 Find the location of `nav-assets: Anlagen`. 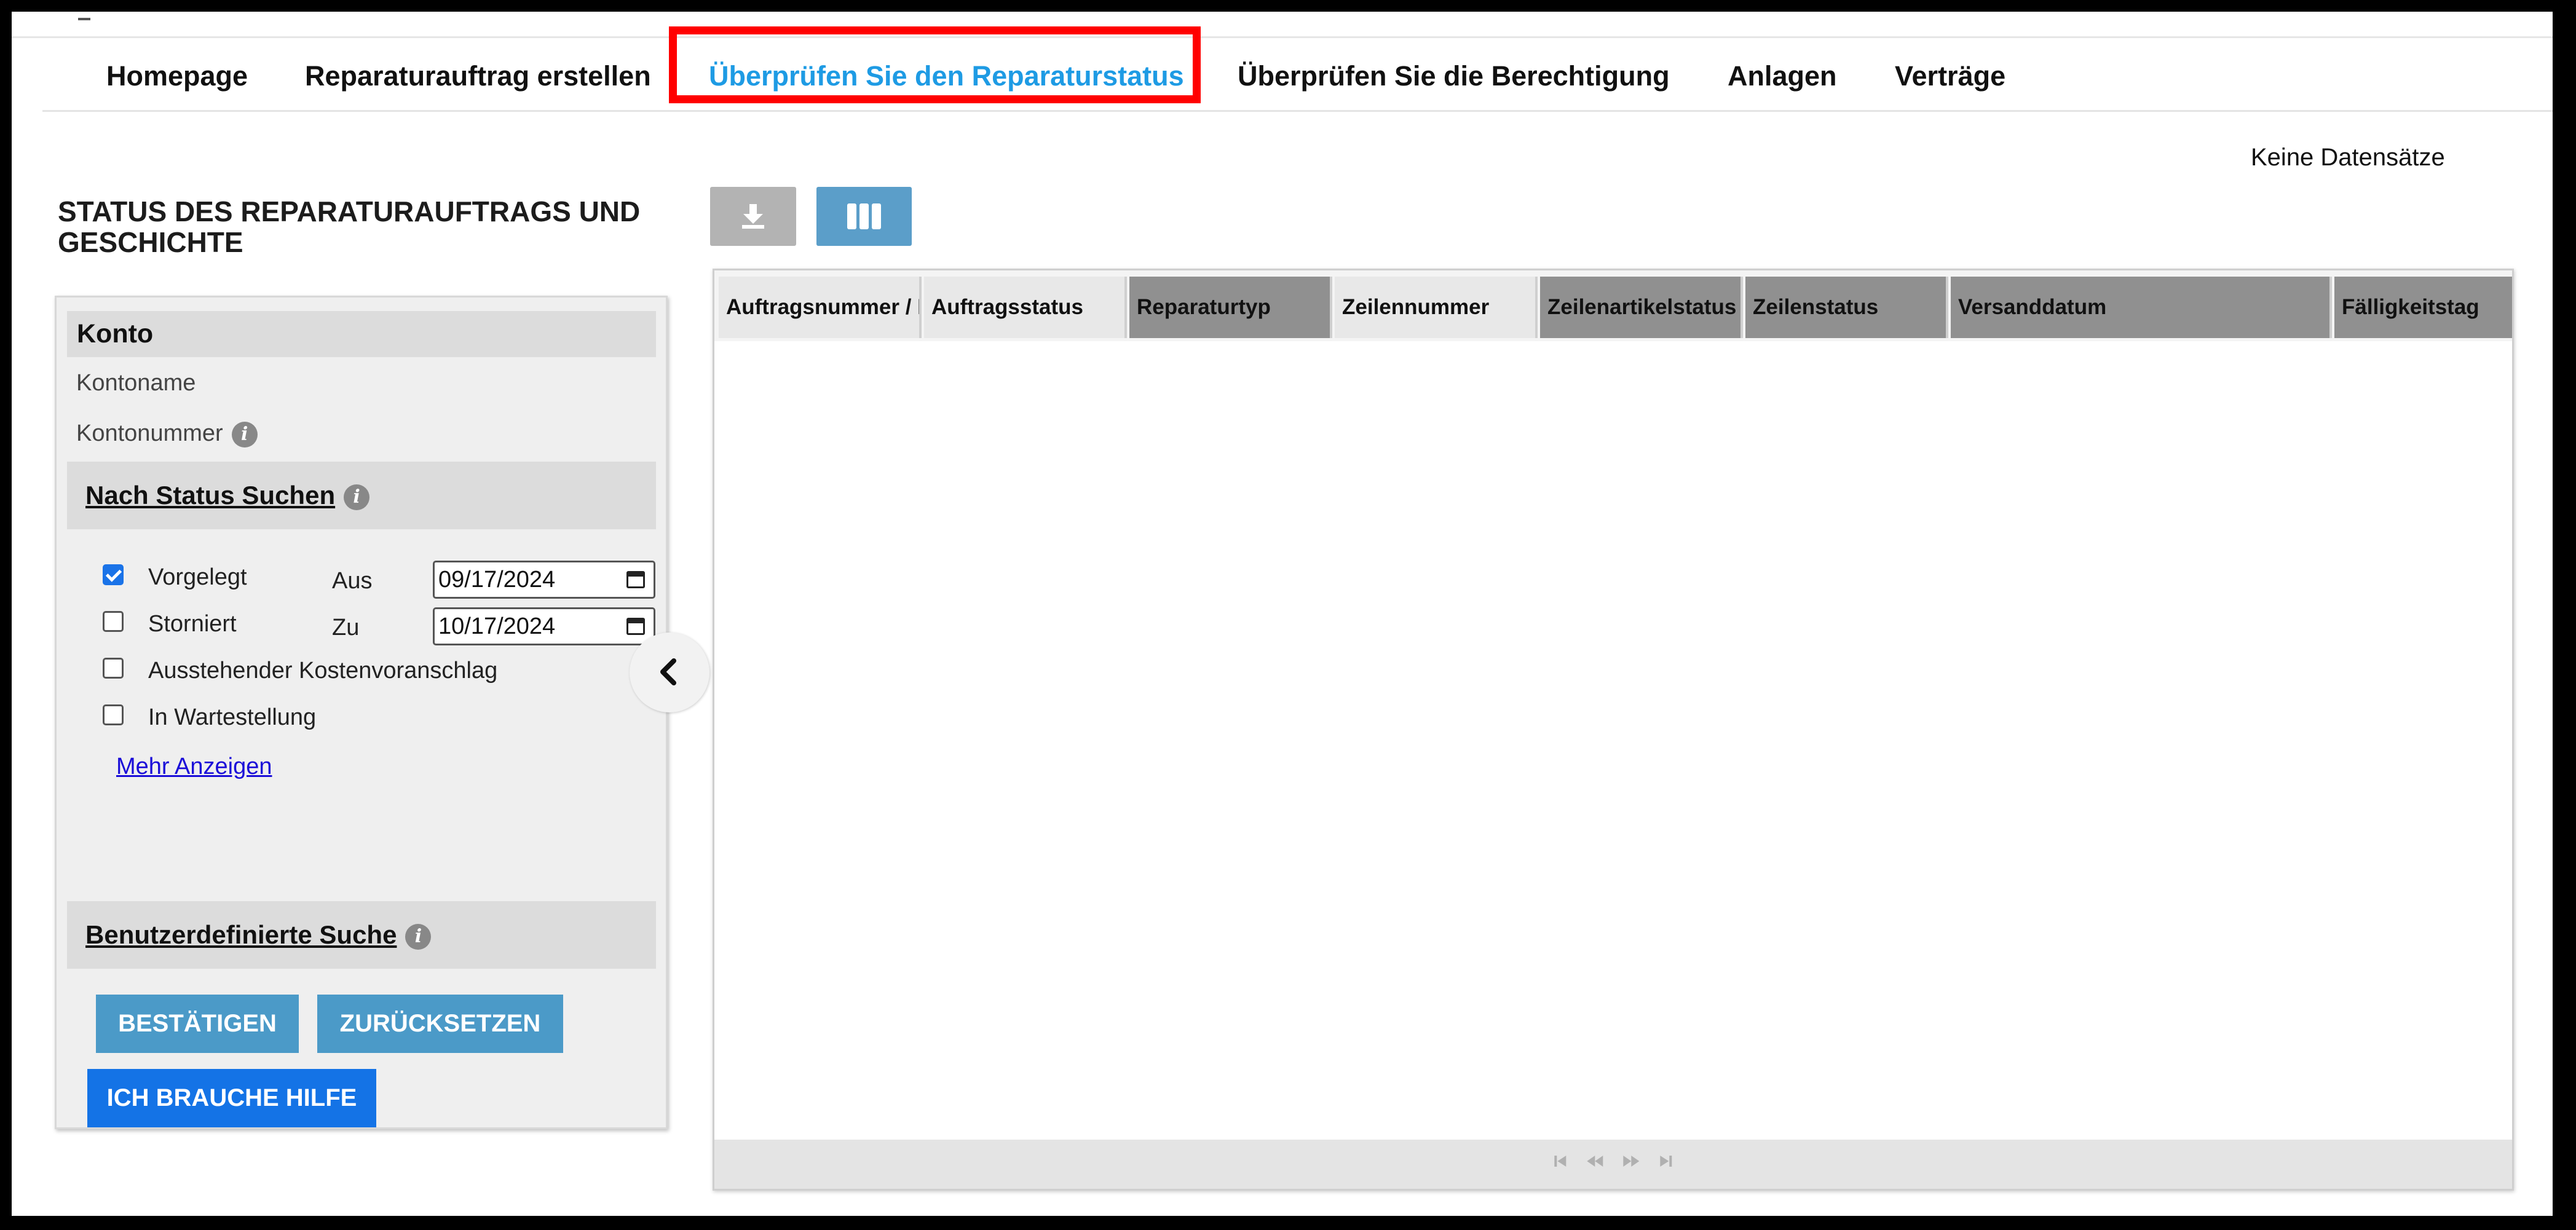

nav-assets: Anlagen is located at coordinates (1782, 76).